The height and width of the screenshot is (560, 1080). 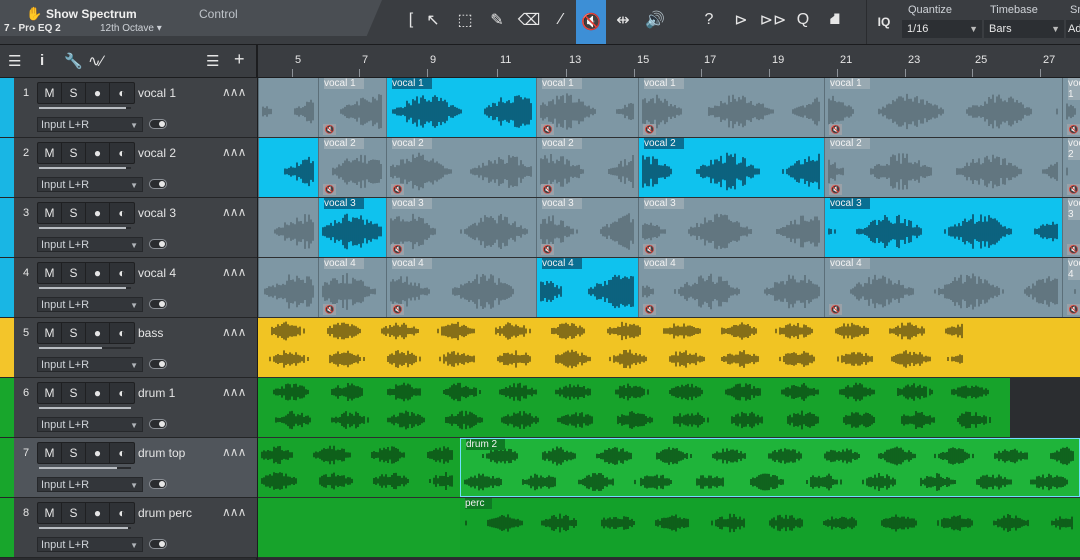 What do you see at coordinates (669, 468) in the screenshot?
I see `track-lane: drum 2` at bounding box center [669, 468].